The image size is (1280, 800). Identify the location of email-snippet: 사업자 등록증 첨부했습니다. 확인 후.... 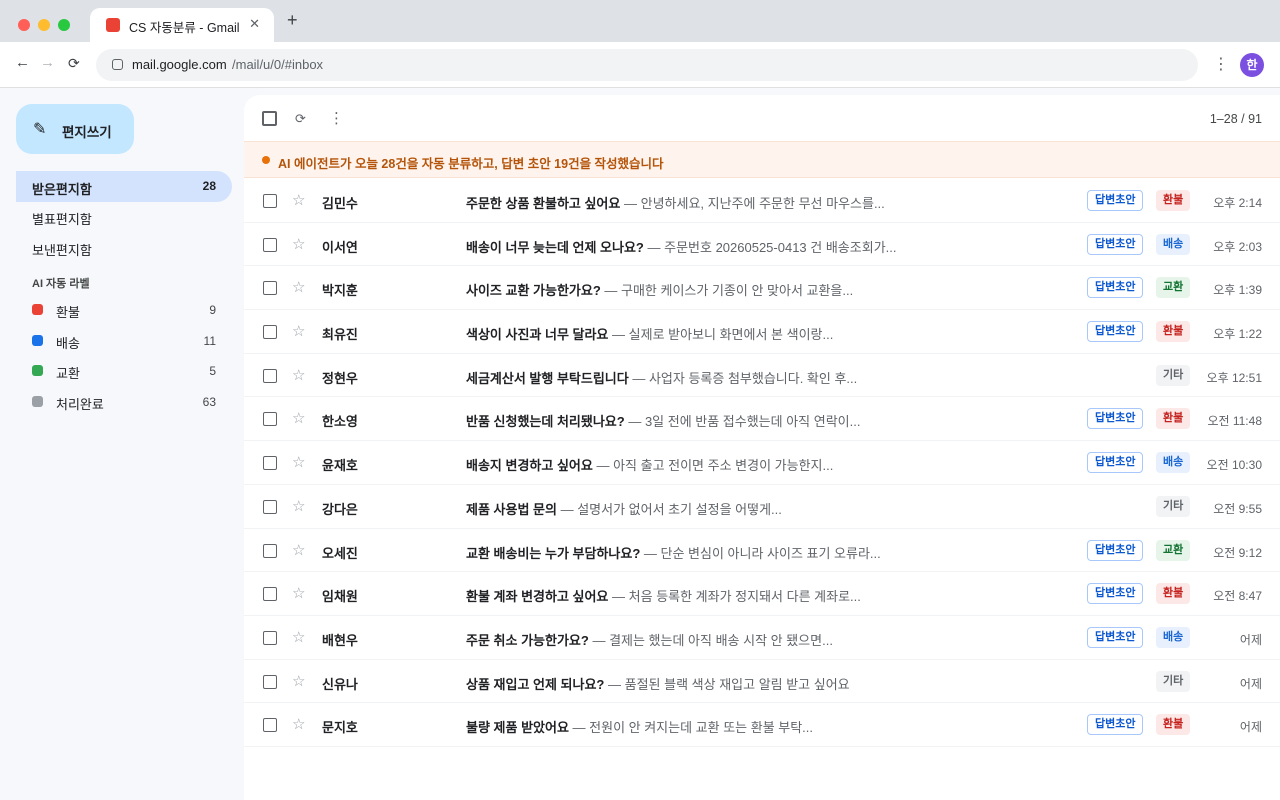
(753, 378).